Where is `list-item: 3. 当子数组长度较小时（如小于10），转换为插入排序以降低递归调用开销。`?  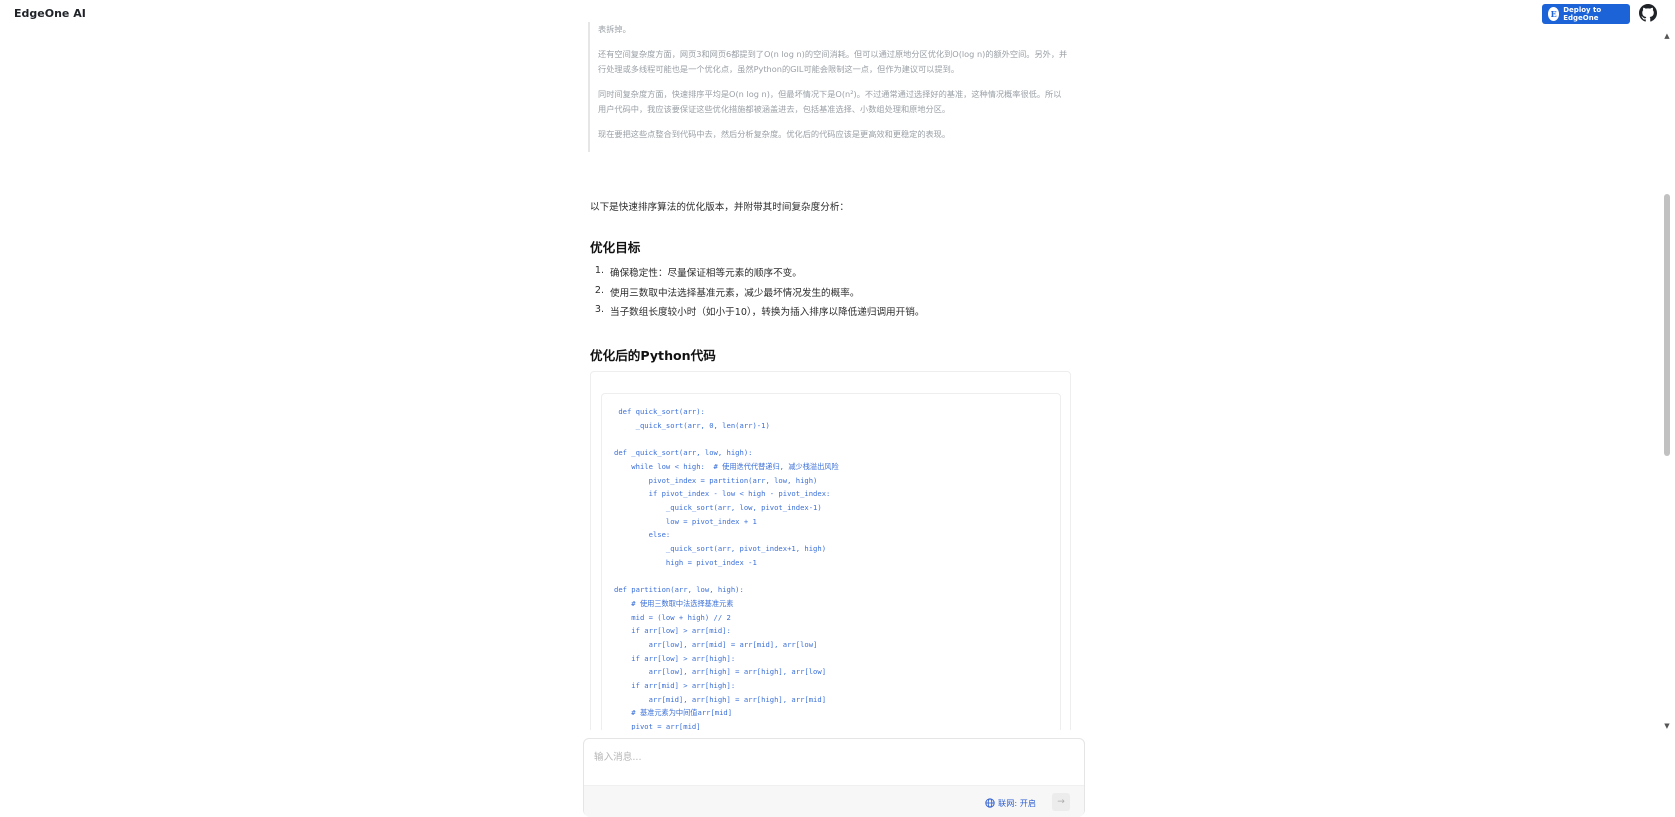 list-item: 3. 当子数组长度较小时（如小于10），转换为插入排序以降低递归调用开销。 is located at coordinates (757, 314).